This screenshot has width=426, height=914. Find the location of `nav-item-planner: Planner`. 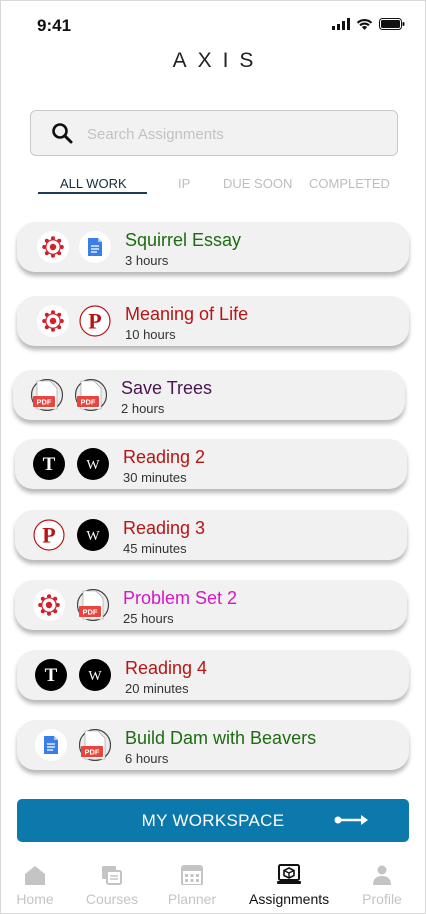

nav-item-planner: Planner is located at coordinates (192, 883).